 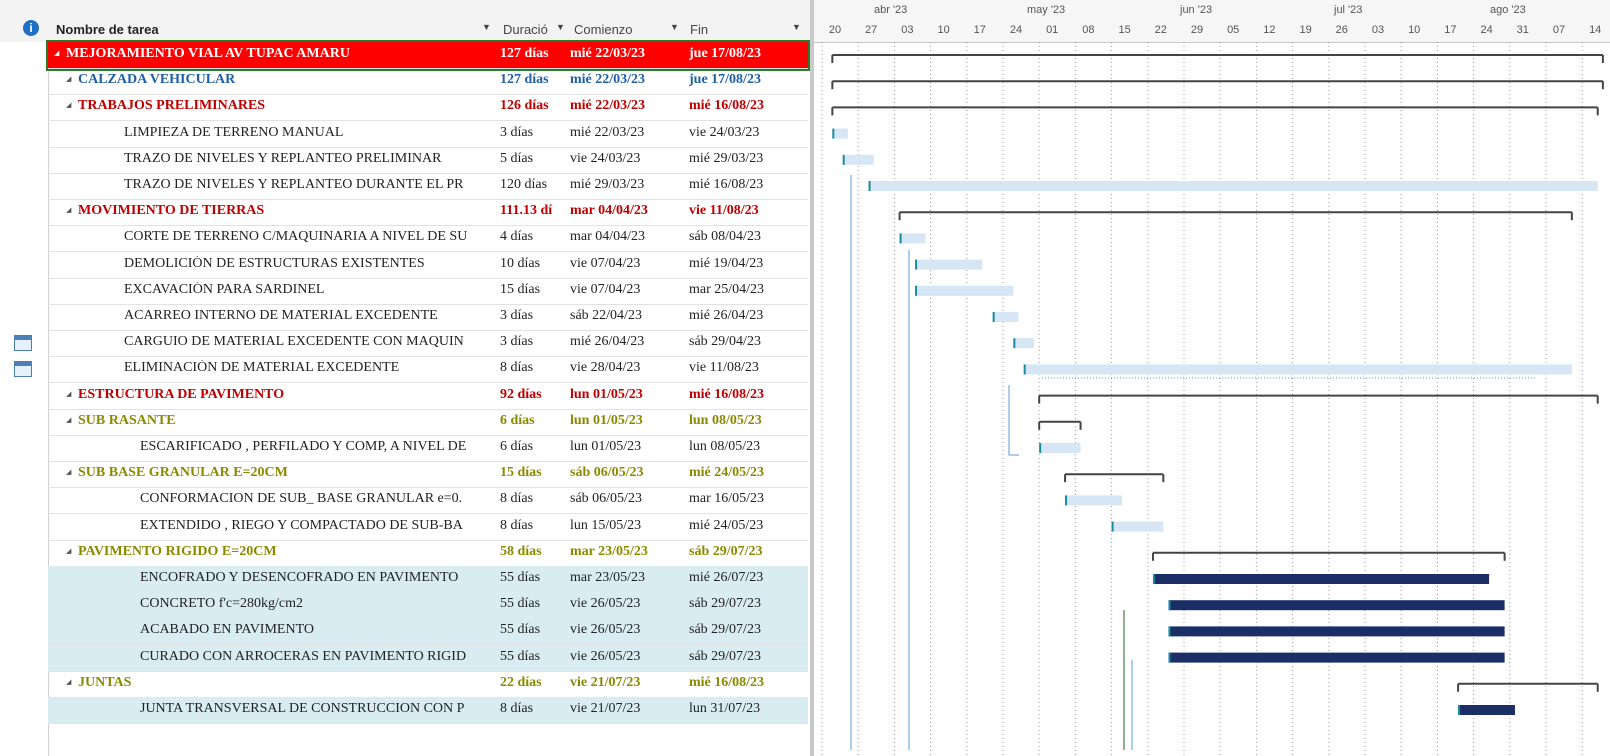 I want to click on task-finish: jue 17/08/23, so click(x=748, y=54).